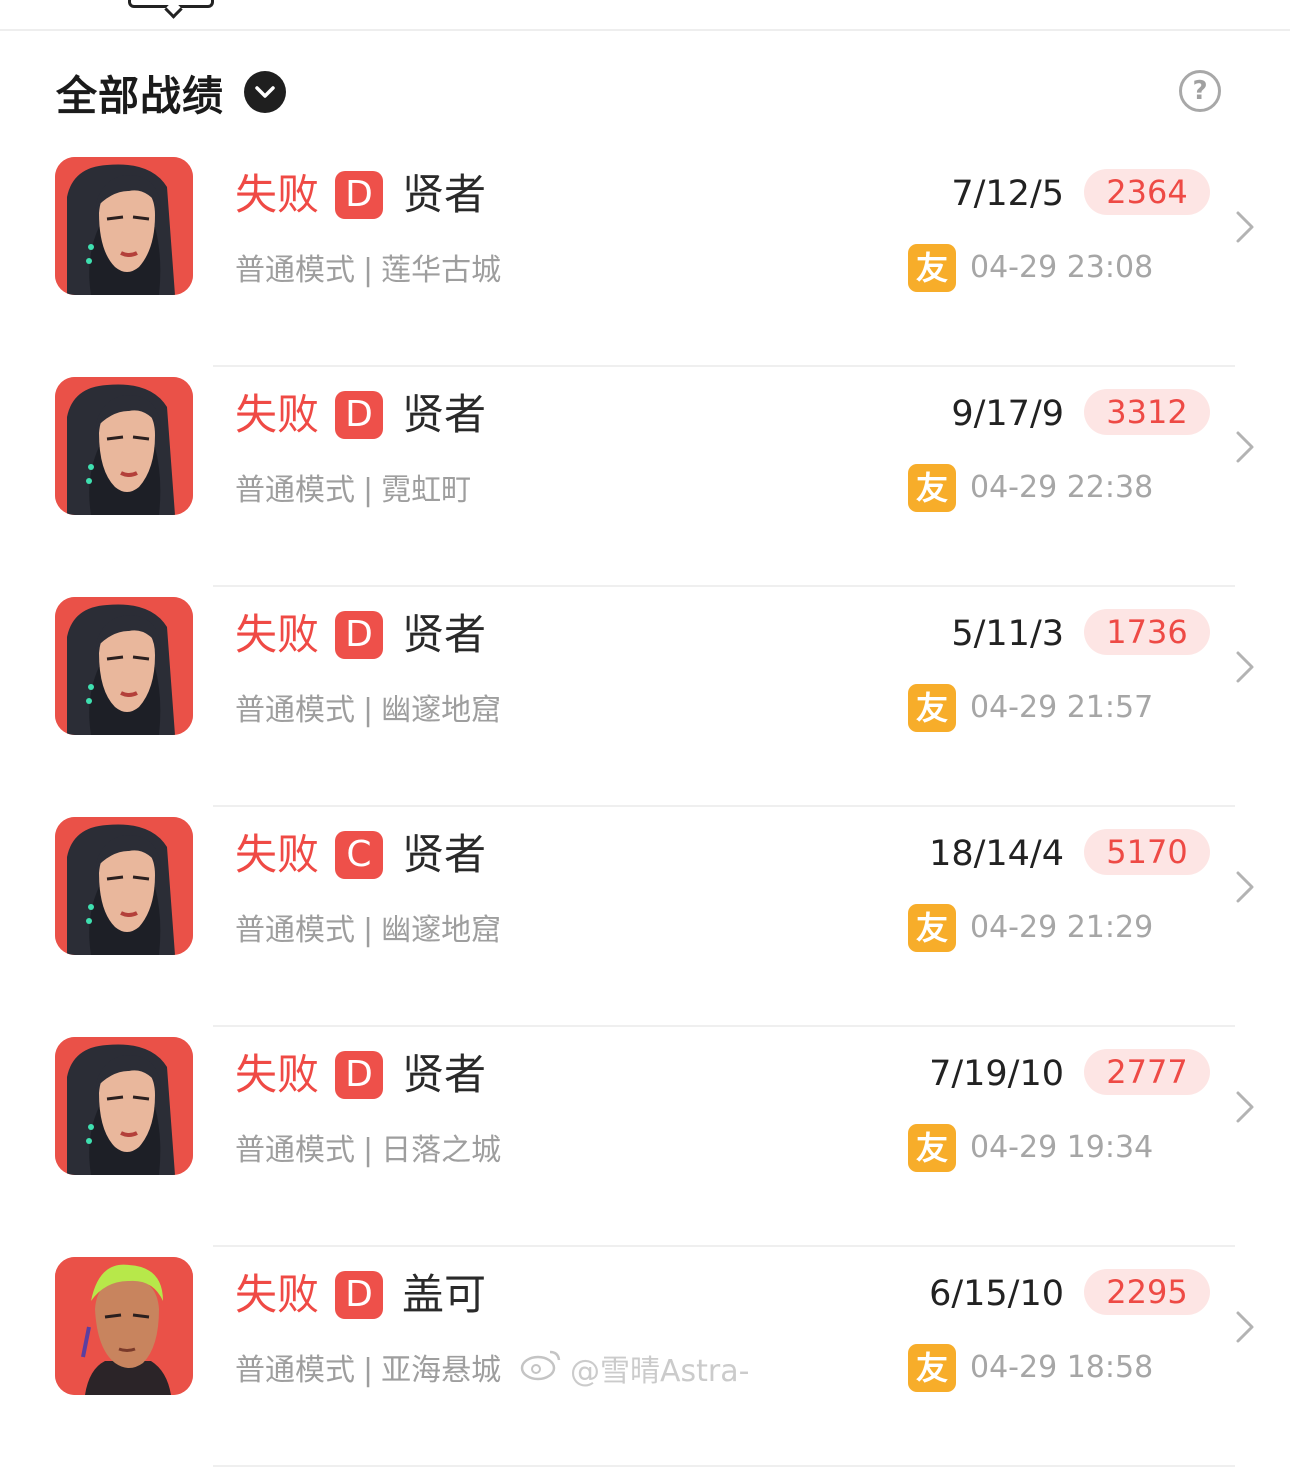  What do you see at coordinates (441, 1150) in the screenshot?
I see `map-name: 日落之城` at bounding box center [441, 1150].